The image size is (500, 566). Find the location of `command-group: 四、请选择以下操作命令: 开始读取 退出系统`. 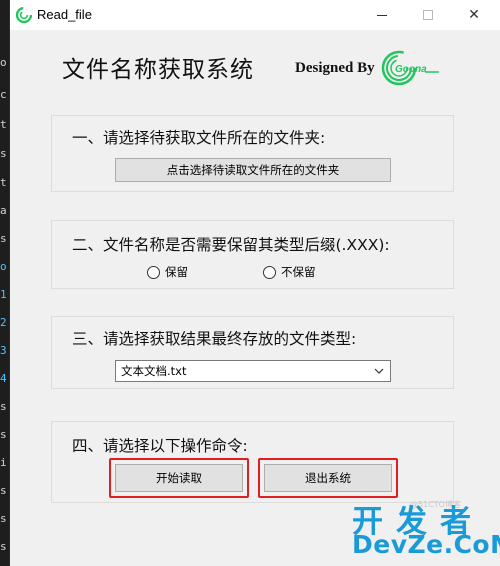

command-group: 四、请选择以下操作命令: 开始读取 退出系统 is located at coordinates (252, 462).